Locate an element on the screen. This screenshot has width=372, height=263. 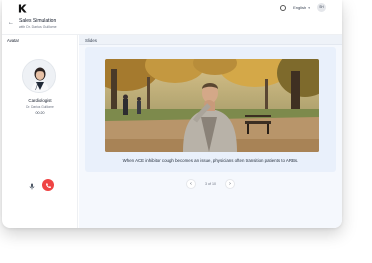
chevron-down-icon: ▾ is located at coordinates (309, 7).